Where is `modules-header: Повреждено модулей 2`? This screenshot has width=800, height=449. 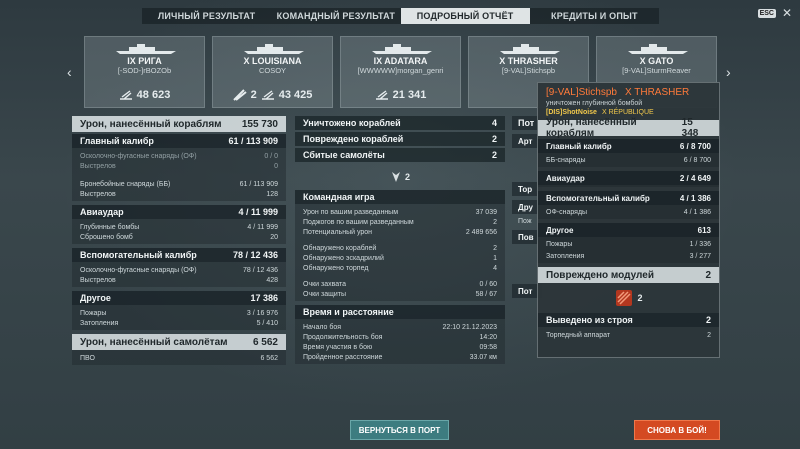 modules-header: Повреждено модулей 2 is located at coordinates (628, 275).